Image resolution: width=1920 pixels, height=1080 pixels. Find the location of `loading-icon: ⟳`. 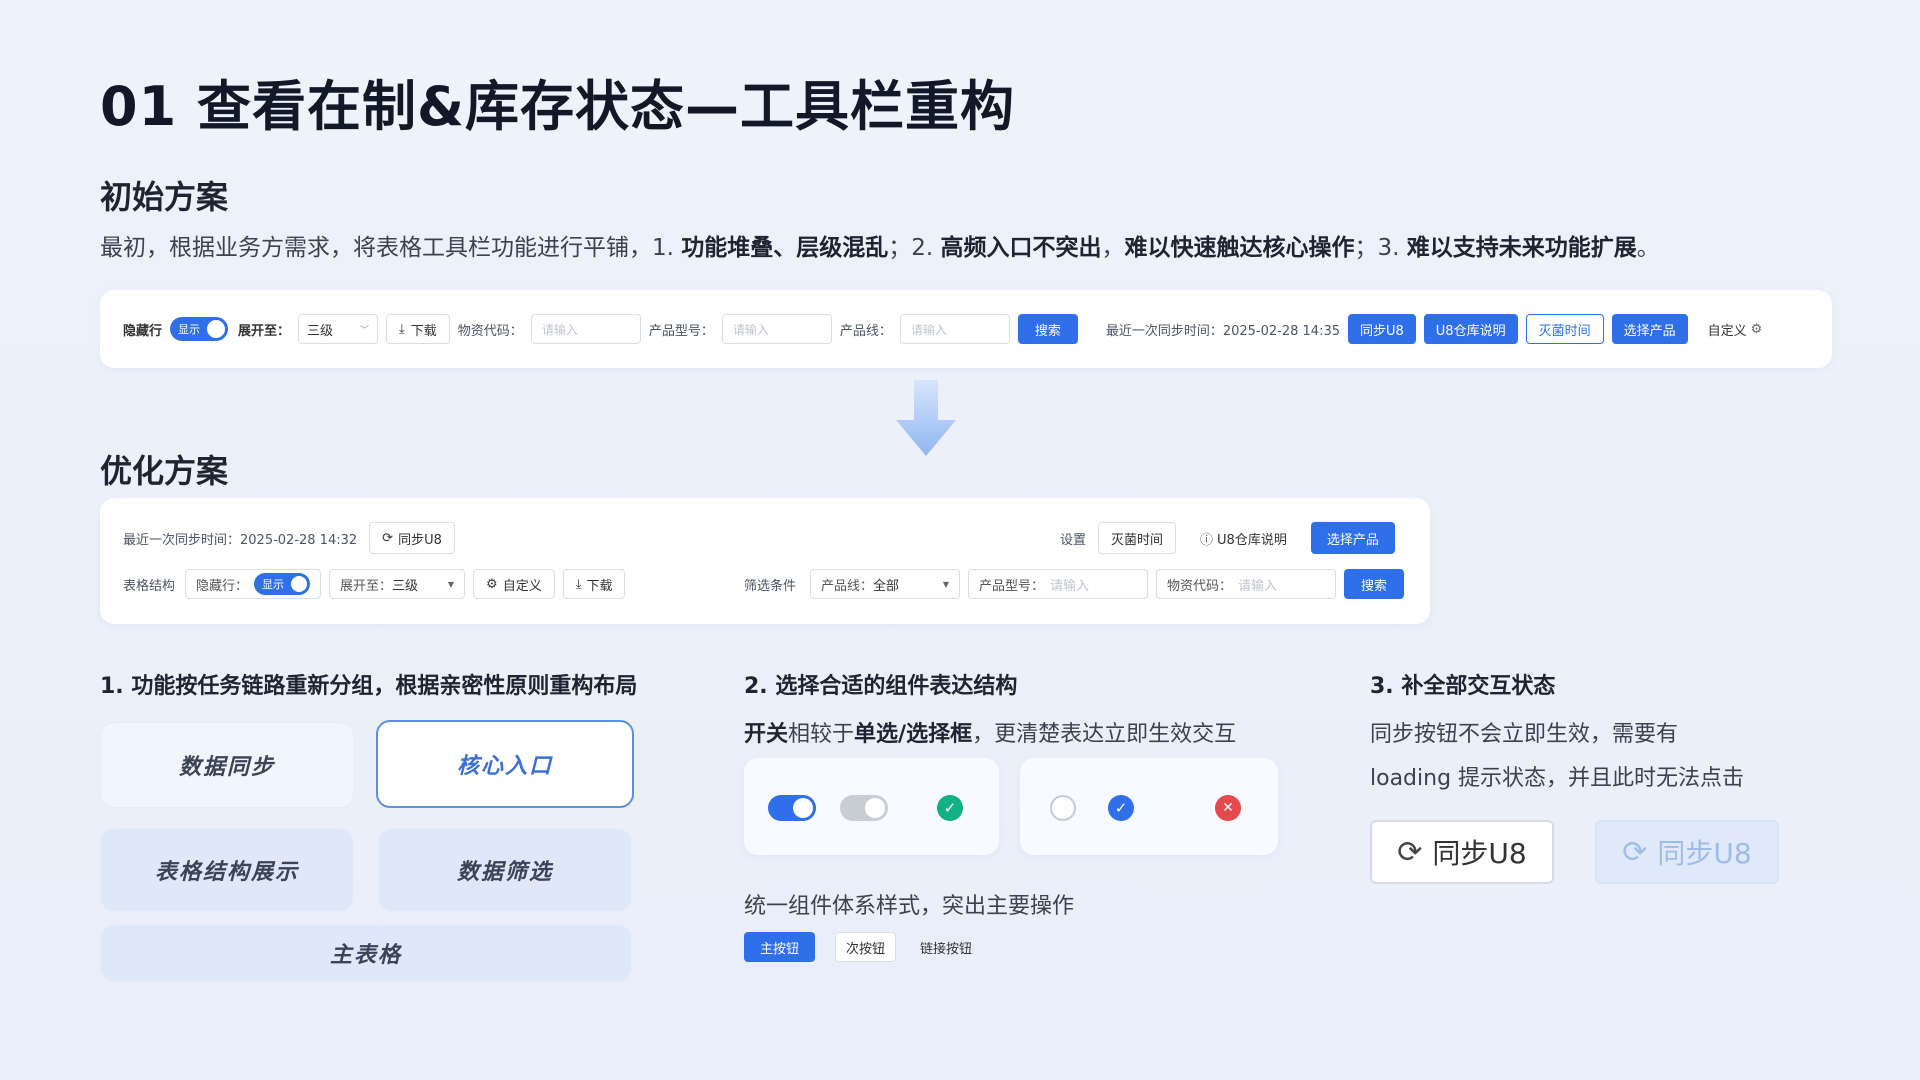

loading-icon: ⟳ is located at coordinates (1635, 852).